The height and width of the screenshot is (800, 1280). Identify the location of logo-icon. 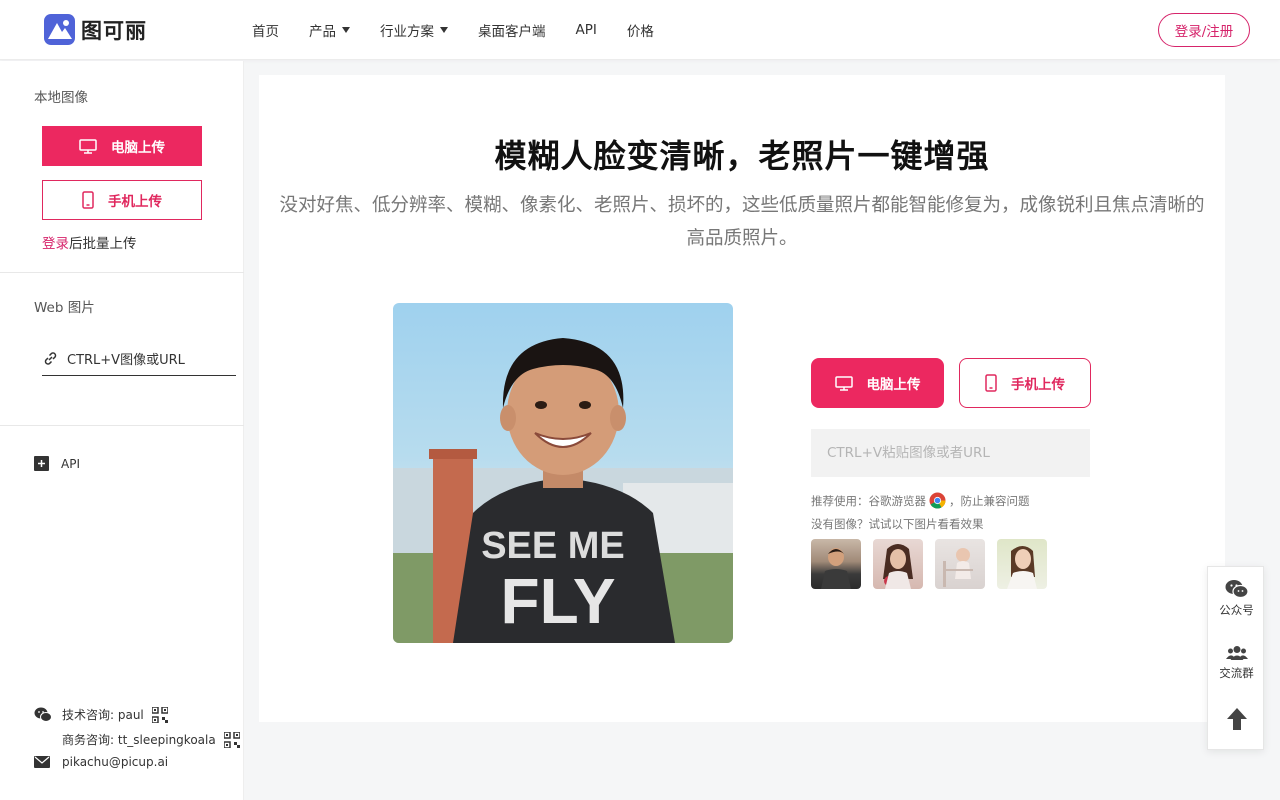
(59, 29).